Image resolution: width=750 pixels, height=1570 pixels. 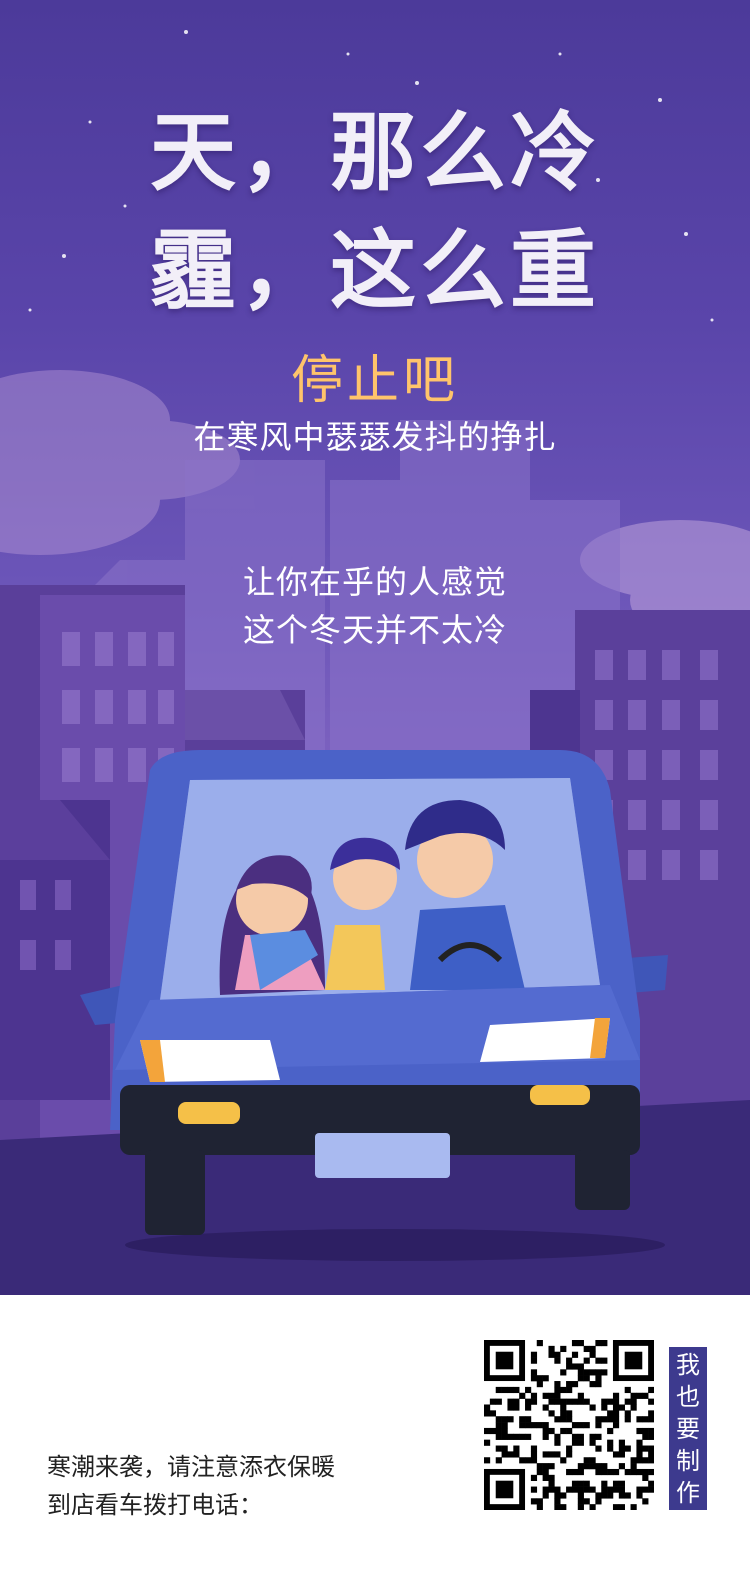 I want to click on car-shadow, so click(x=395, y=1245).